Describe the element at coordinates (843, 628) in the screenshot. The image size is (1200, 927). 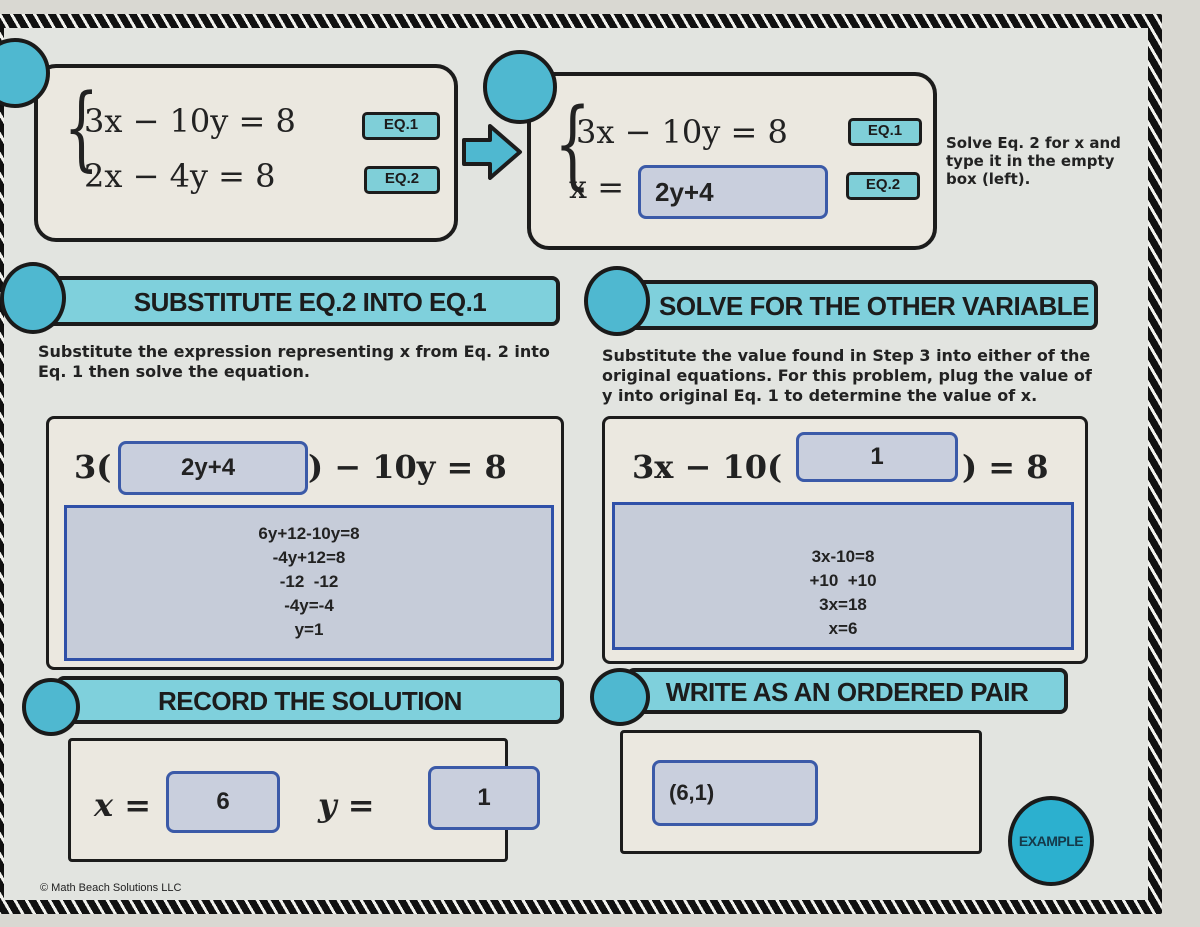
I see `work-line: x=6` at that location.